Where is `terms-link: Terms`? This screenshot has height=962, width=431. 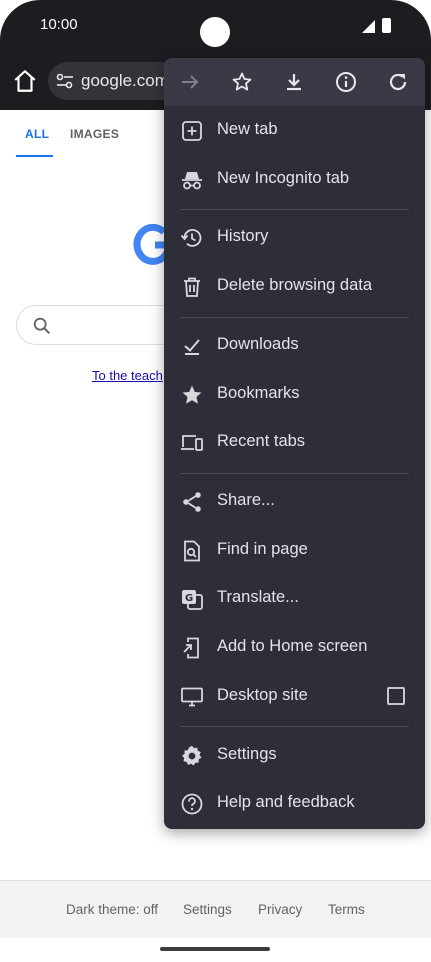 terms-link: Terms is located at coordinates (346, 909).